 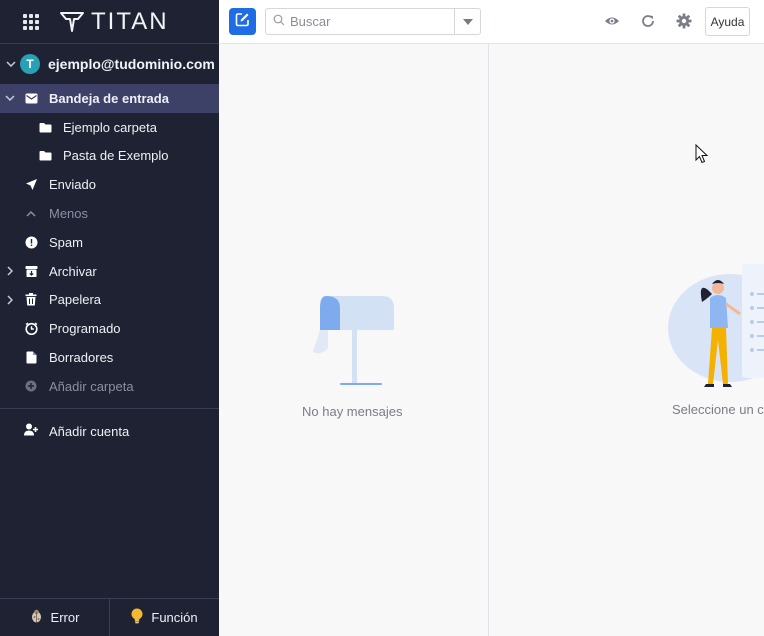 What do you see at coordinates (727, 21) in the screenshot?
I see `help-button: Ayuda` at bounding box center [727, 21].